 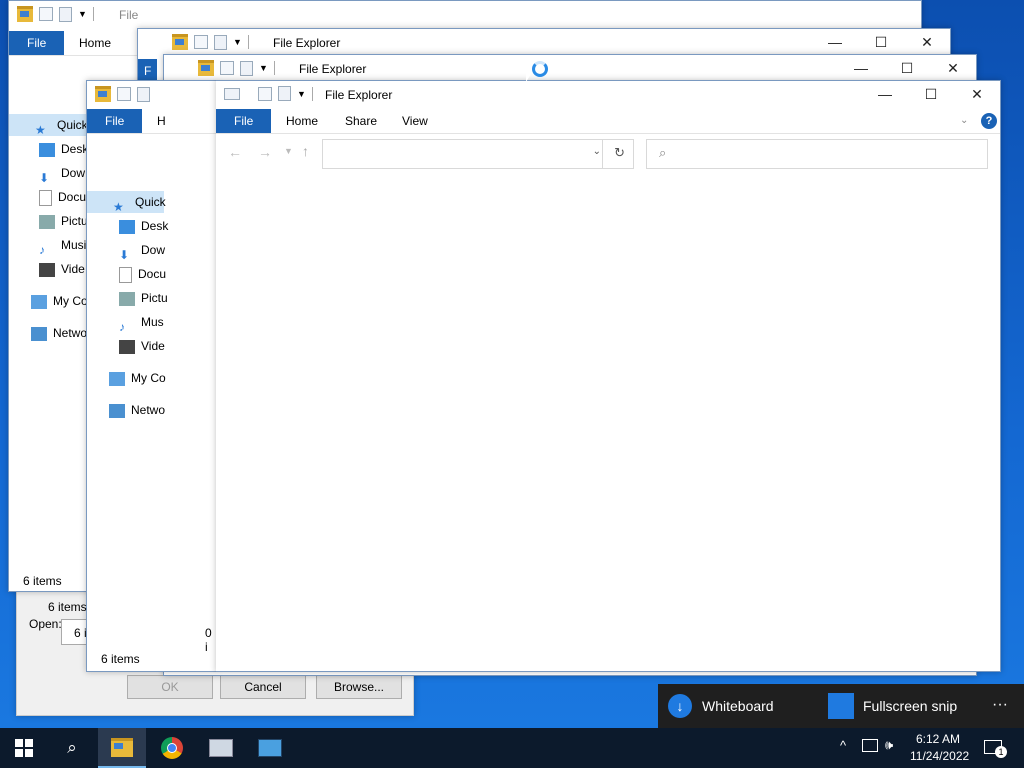 I want to click on navigation-row: ← → ▼ ↑ ⌄ ↻ ⌕, so click(x=608, y=153).